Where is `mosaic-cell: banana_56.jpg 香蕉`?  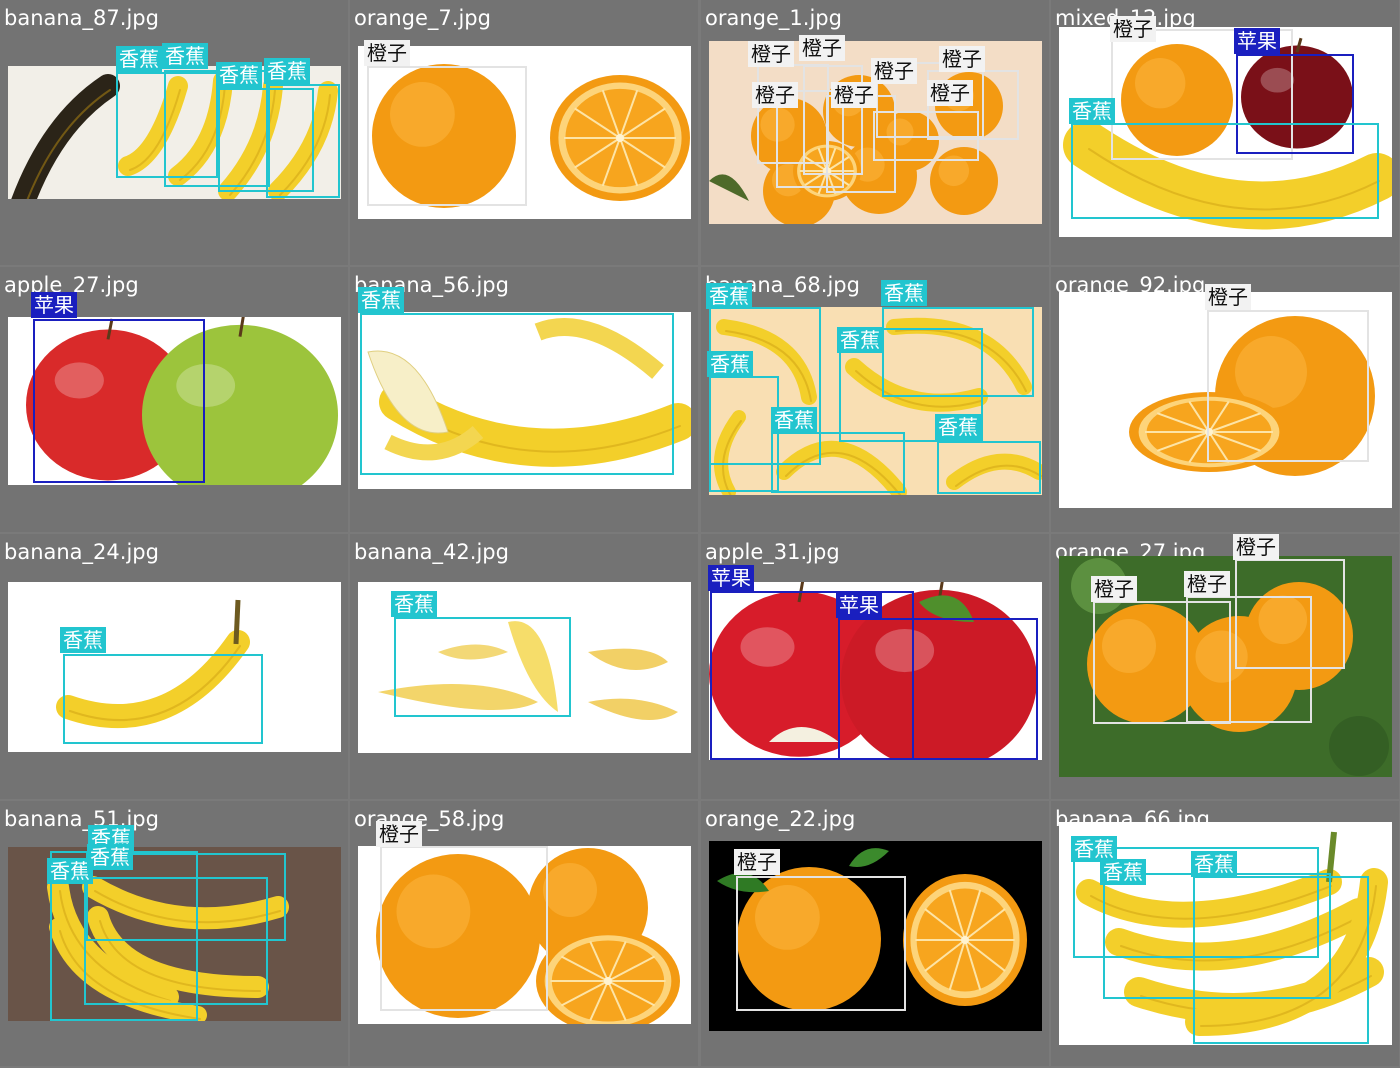 mosaic-cell: banana_56.jpg 香蕉 is located at coordinates (524, 399).